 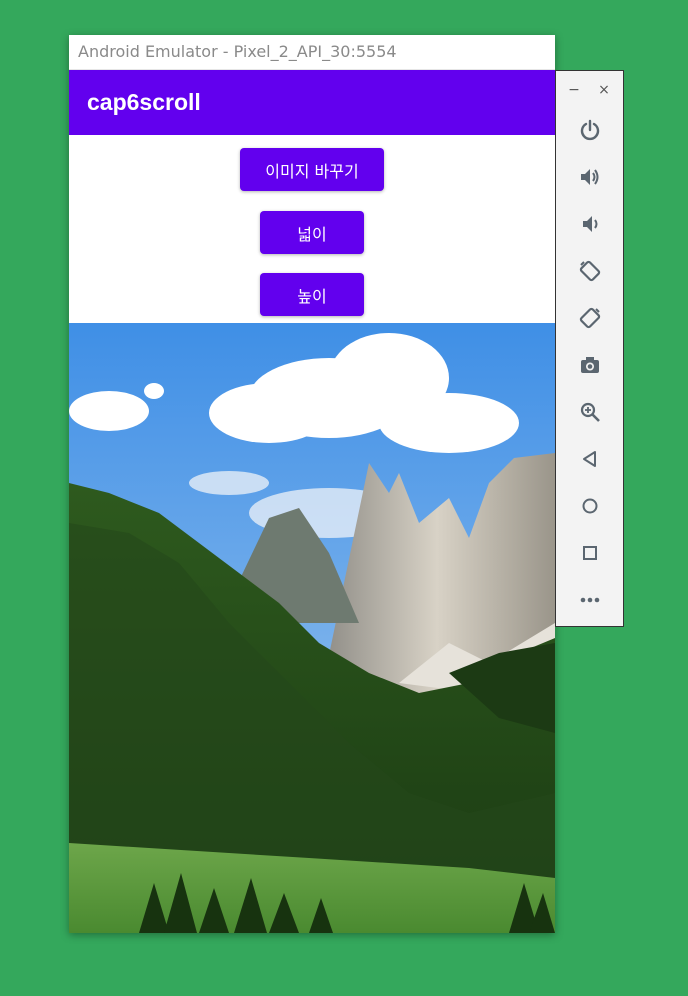 What do you see at coordinates (590, 412) in the screenshot?
I see `zoom-in-icon` at bounding box center [590, 412].